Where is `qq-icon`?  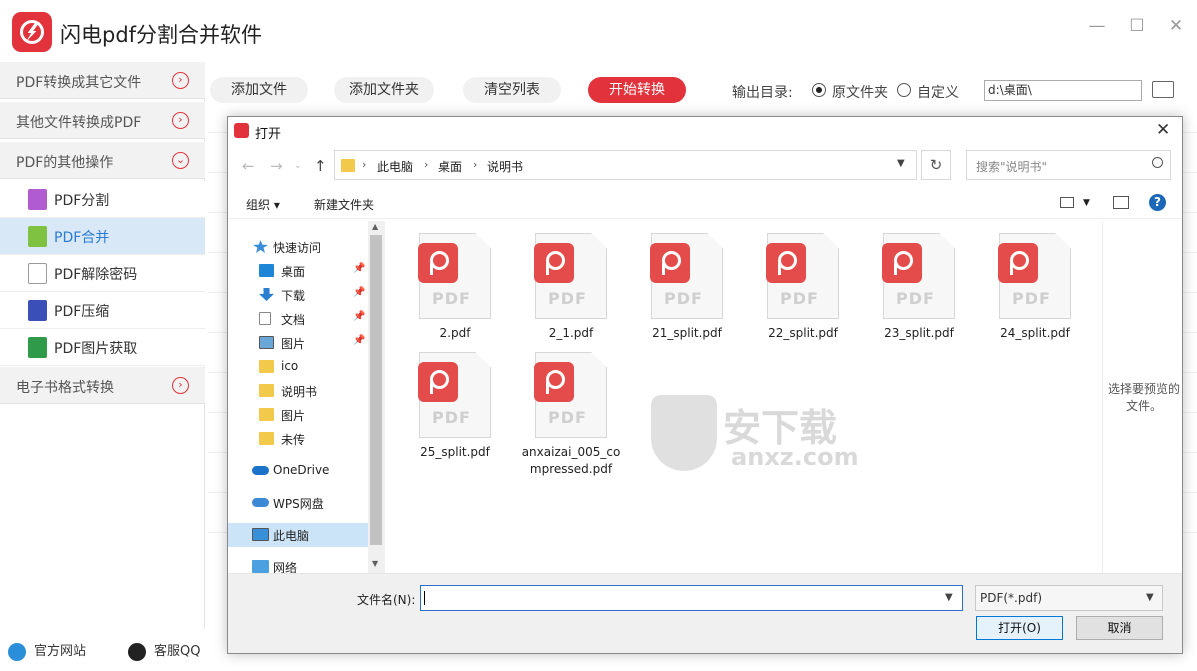 qq-icon is located at coordinates (137, 651).